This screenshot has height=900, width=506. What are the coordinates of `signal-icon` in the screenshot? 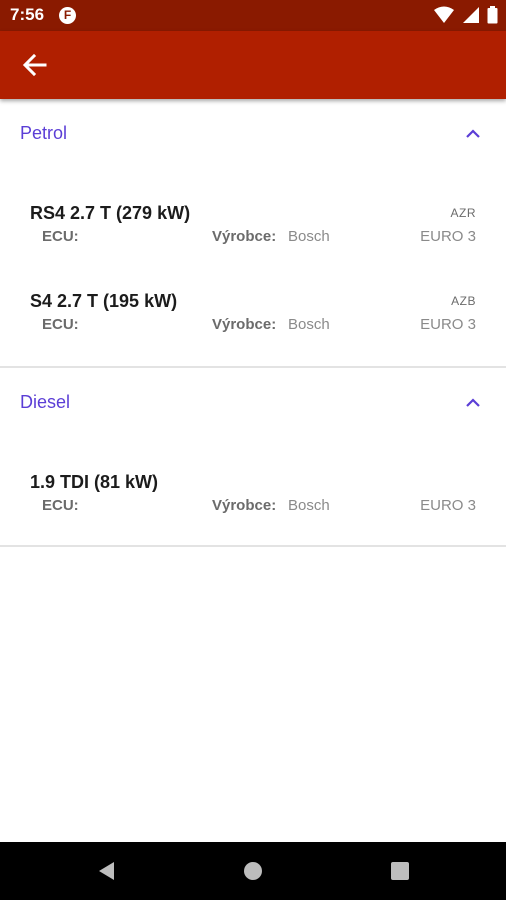 It's located at (470, 15).